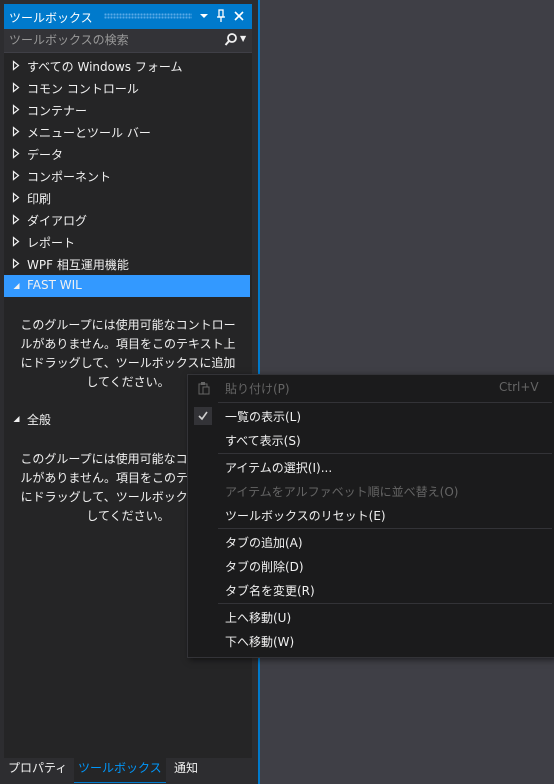  Describe the element at coordinates (69, 177) in the screenshot. I see `group-label: コンポーネント` at that location.